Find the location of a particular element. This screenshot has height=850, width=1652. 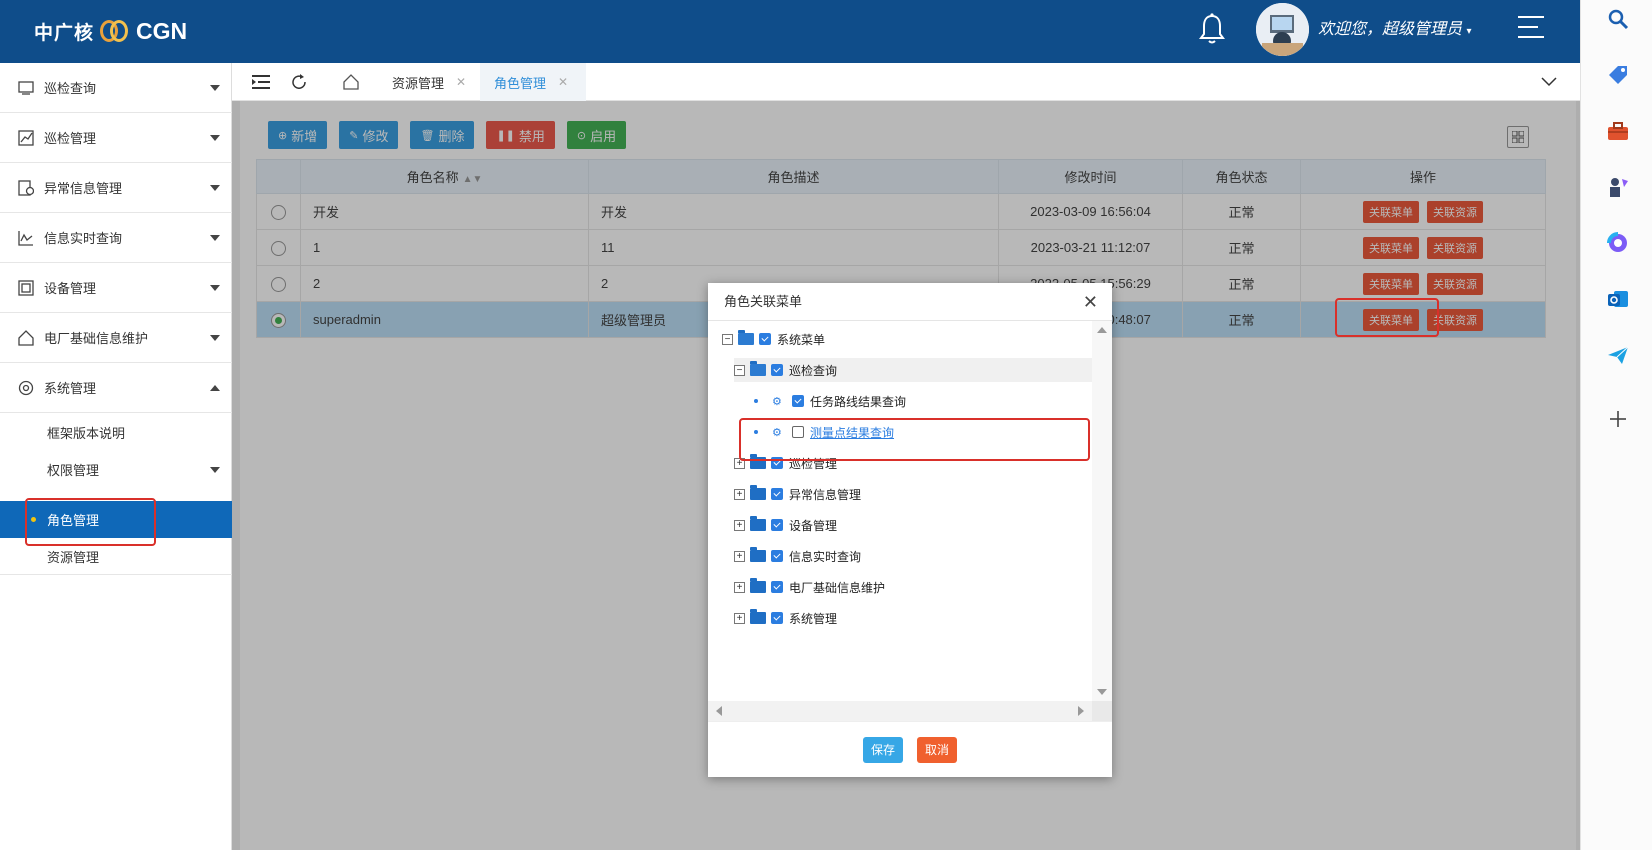

tree-node-system-manage: + 系统管理 is located at coordinates (785, 618).